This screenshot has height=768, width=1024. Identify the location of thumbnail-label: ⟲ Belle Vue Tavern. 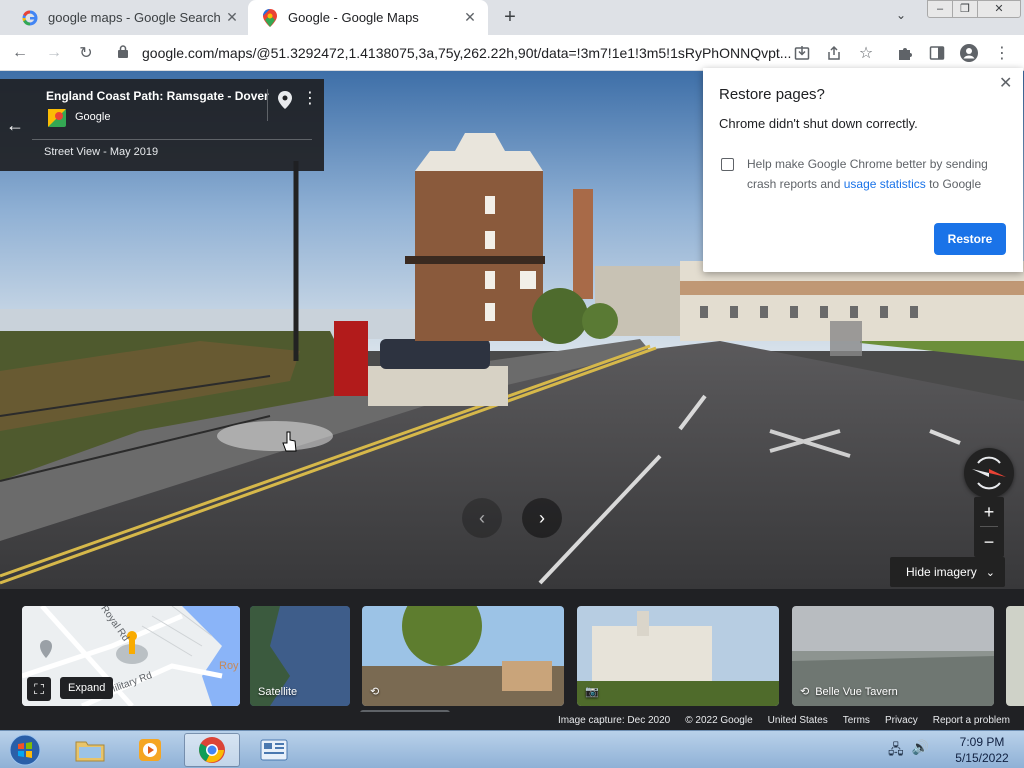
(849, 692).